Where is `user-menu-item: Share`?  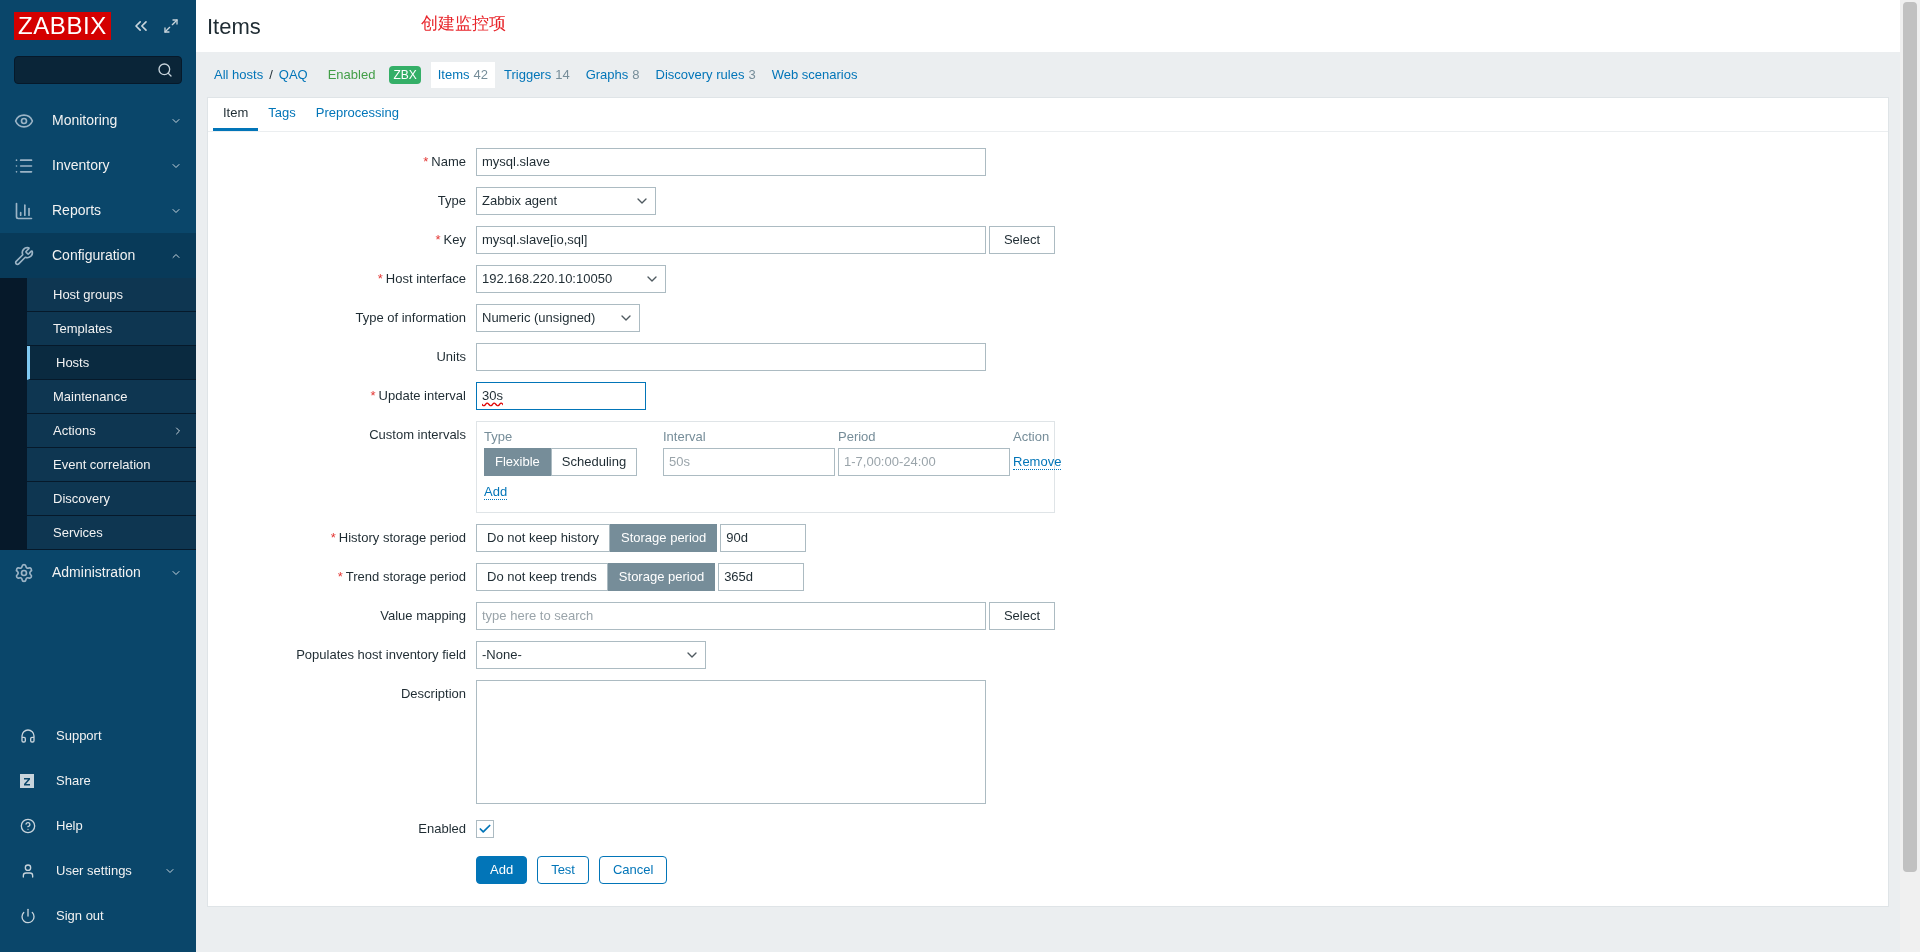
user-menu-item: Share is located at coordinates (98, 780).